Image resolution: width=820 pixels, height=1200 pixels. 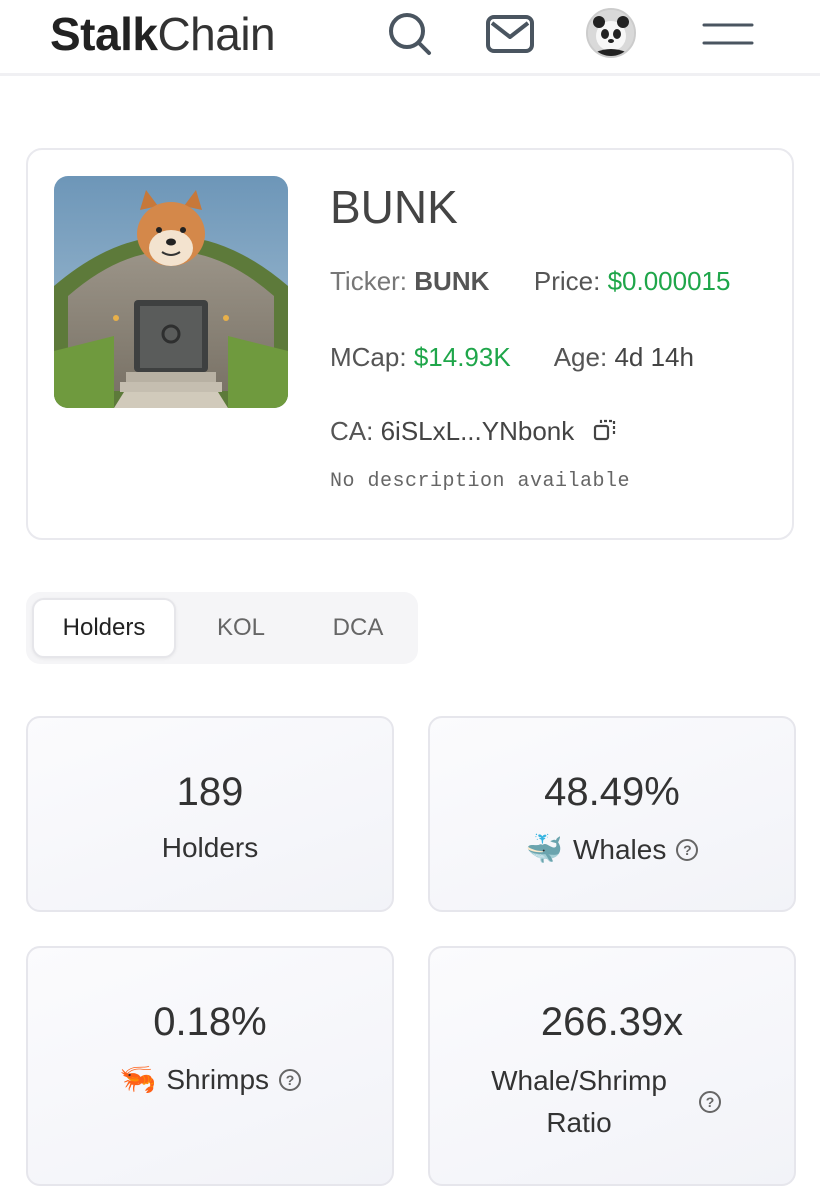 I want to click on user-avatar, so click(x=611, y=33).